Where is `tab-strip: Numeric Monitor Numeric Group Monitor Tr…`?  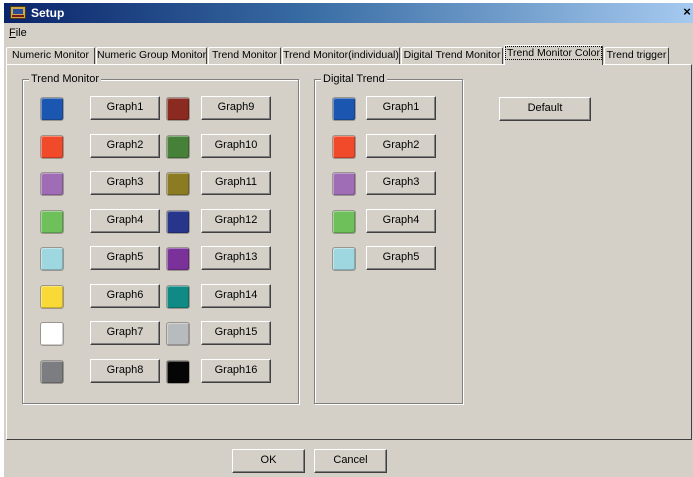
tab-strip: Numeric Monitor Numeric Group Monitor Tr… is located at coordinates (348, 55).